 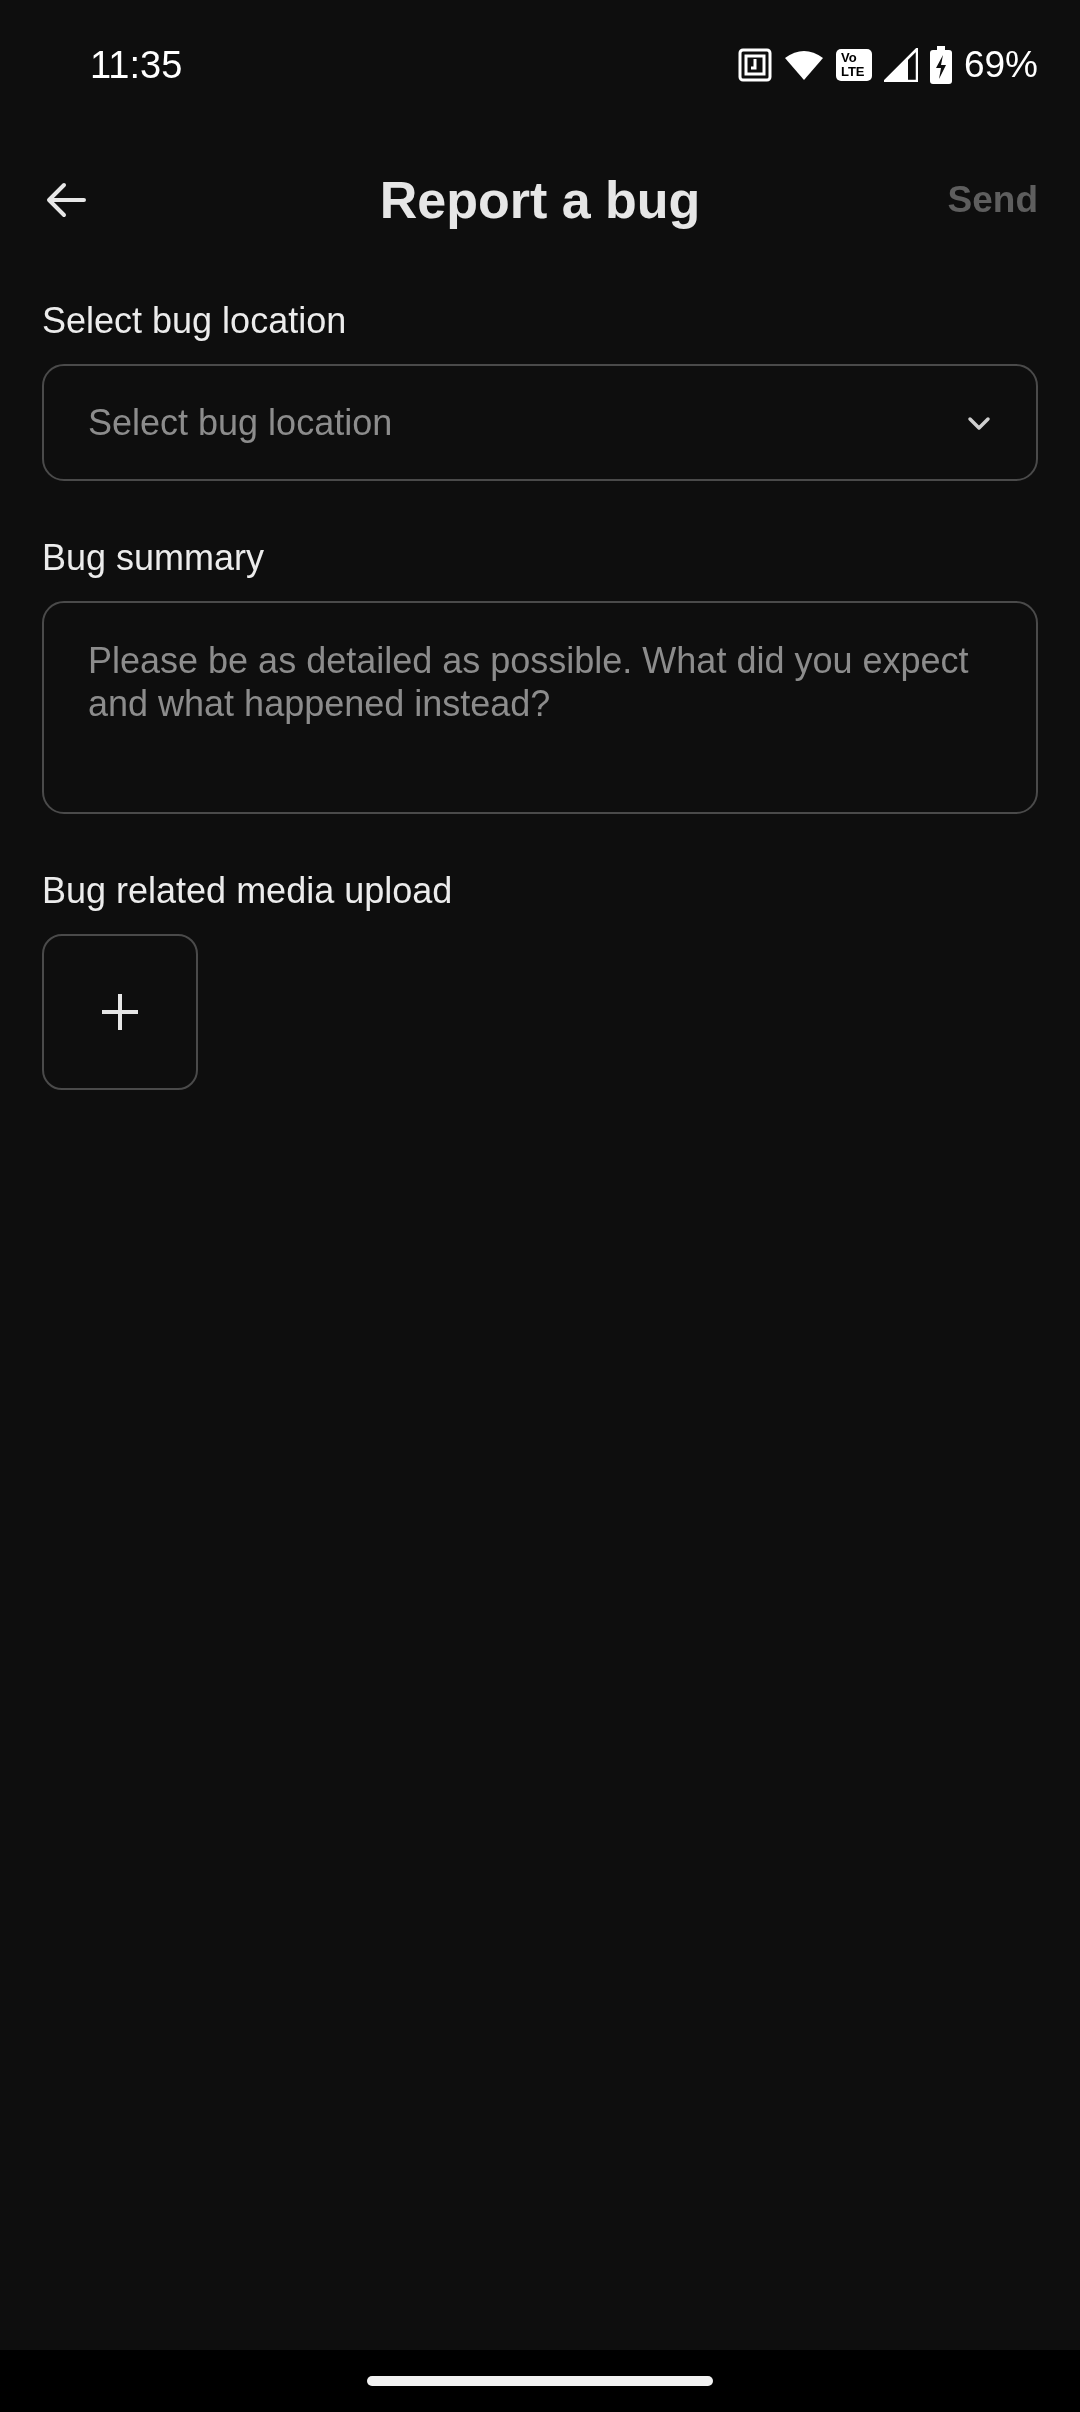 I want to click on battery-icon, so click(x=940, y=65).